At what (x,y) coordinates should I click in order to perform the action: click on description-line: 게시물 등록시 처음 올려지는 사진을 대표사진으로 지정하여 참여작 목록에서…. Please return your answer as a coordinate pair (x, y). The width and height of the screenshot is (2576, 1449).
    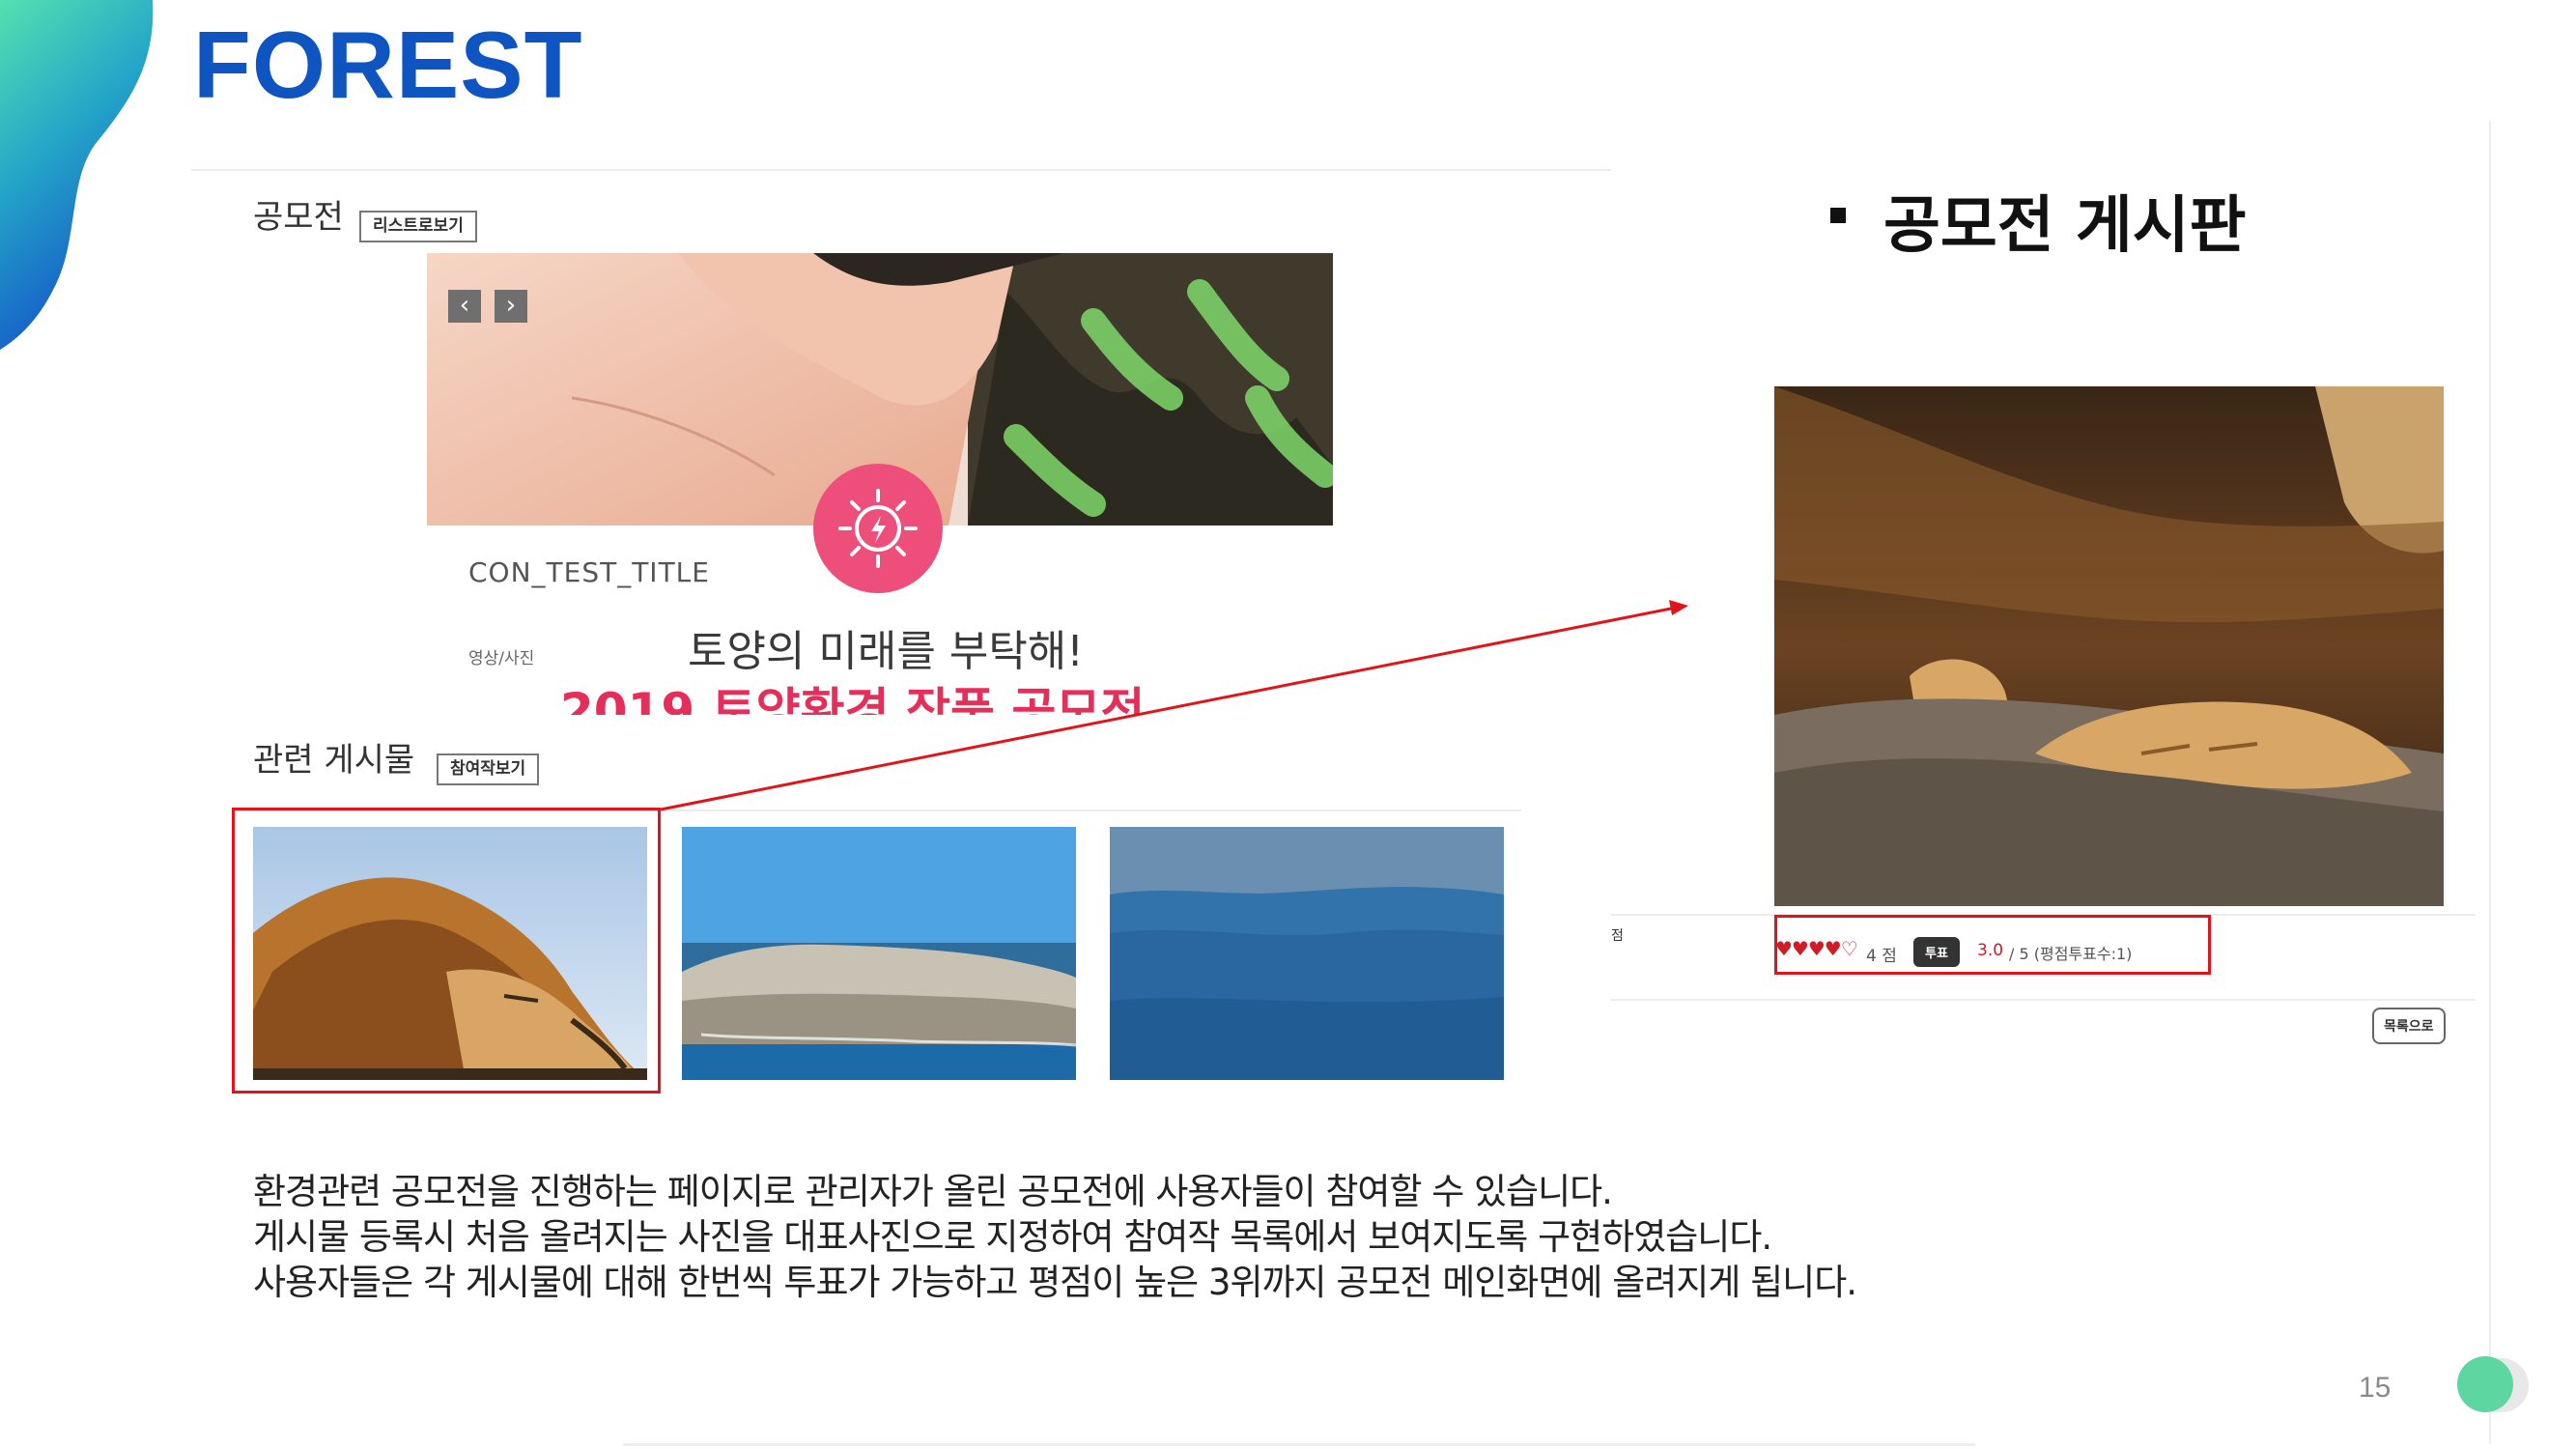
    Looking at the image, I should click on (1012, 1237).